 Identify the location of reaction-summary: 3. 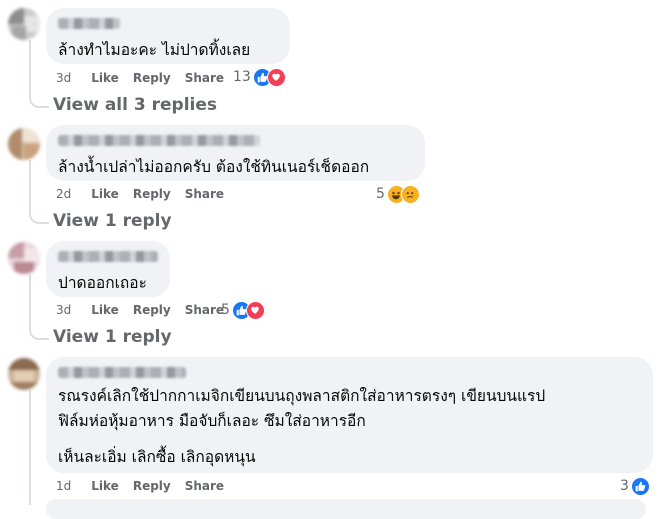
(635, 486).